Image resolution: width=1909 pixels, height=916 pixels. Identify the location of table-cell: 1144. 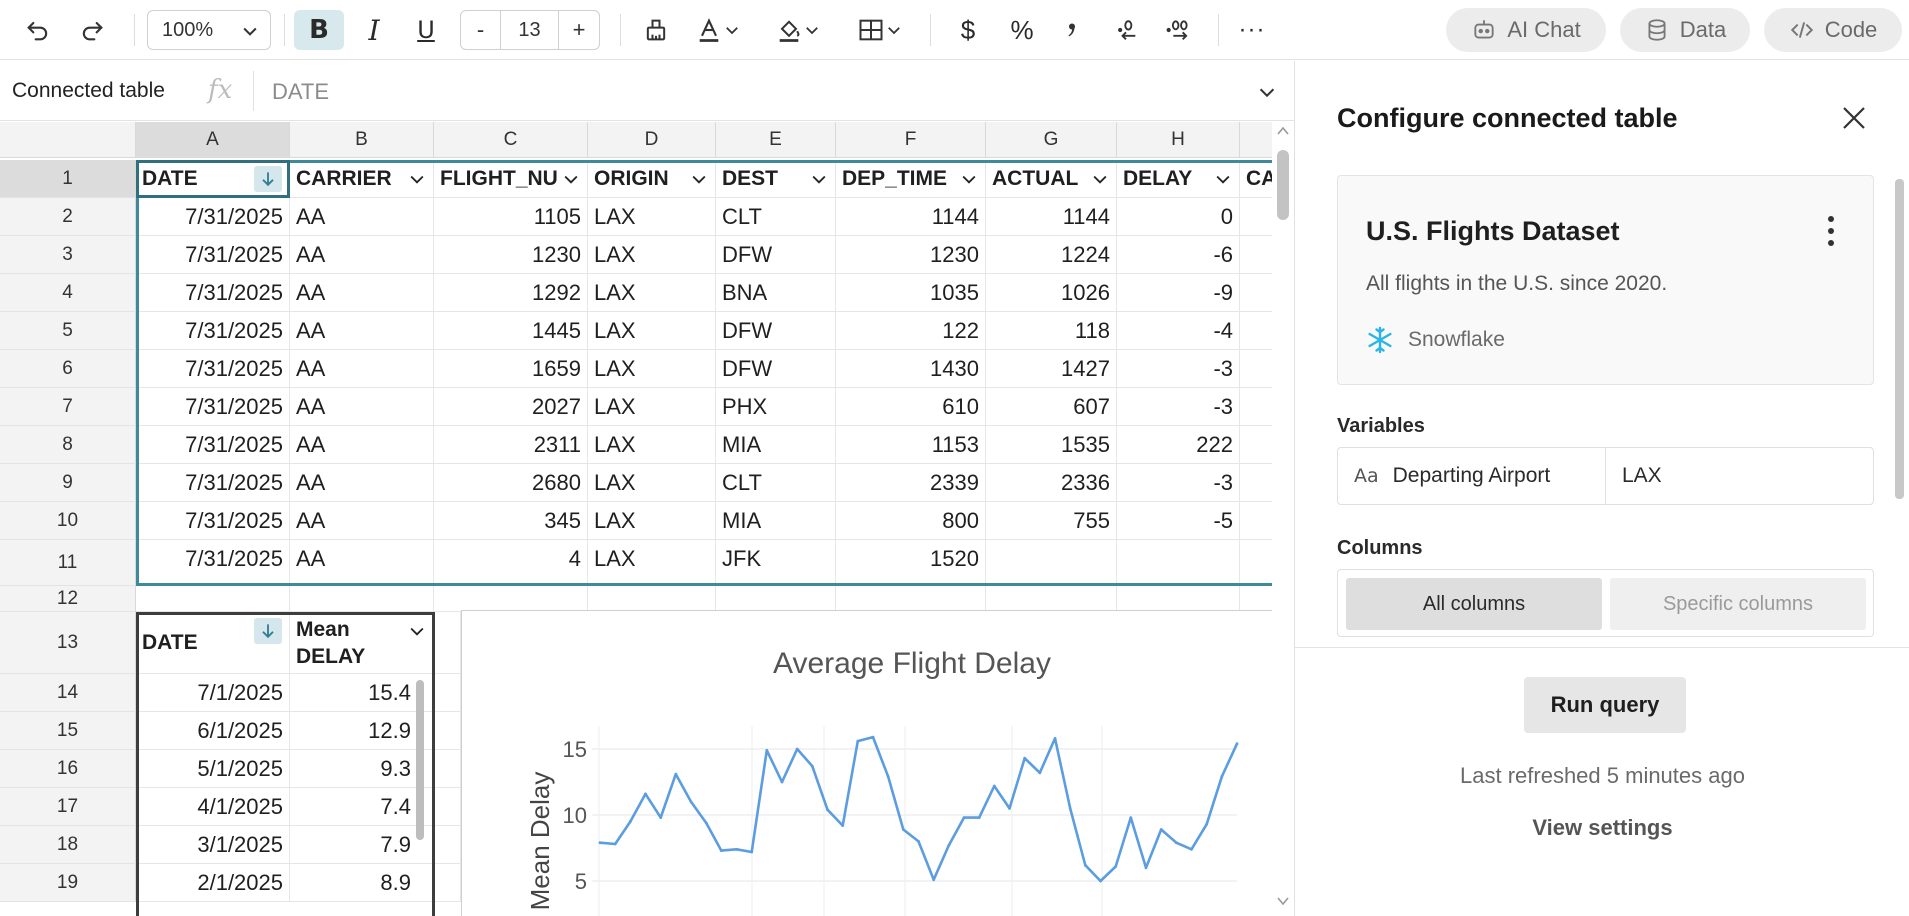
(1051, 217).